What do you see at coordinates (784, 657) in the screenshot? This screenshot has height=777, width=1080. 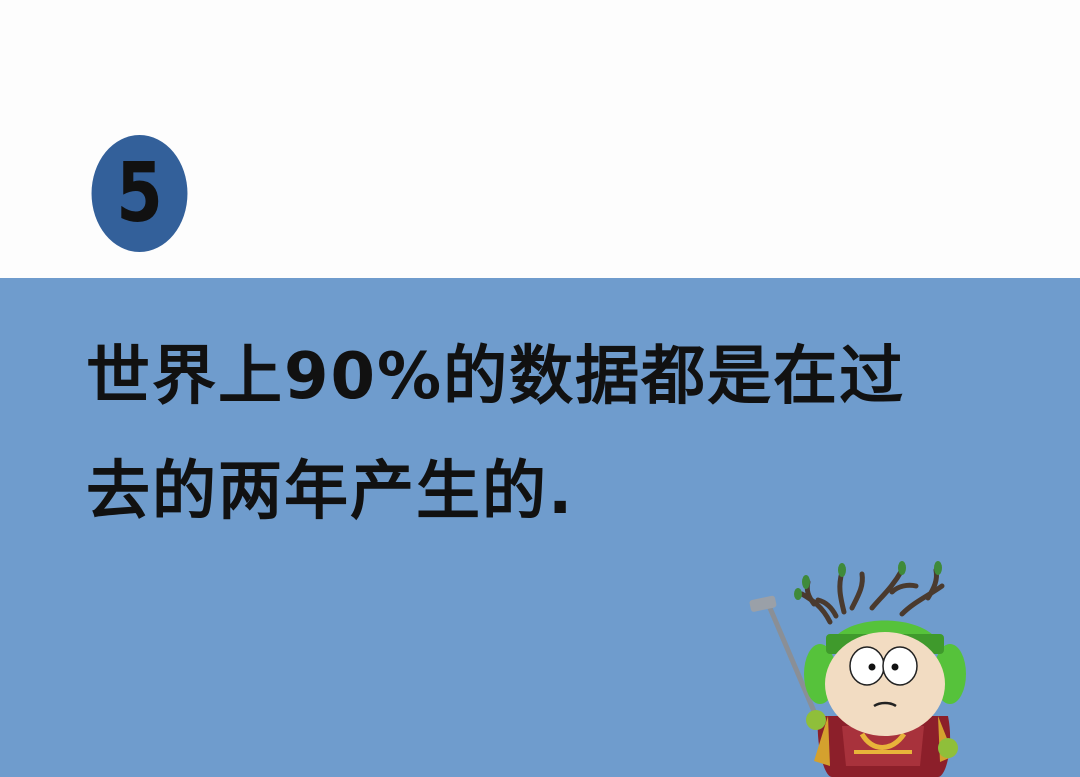 I see `golf-club-icon` at bounding box center [784, 657].